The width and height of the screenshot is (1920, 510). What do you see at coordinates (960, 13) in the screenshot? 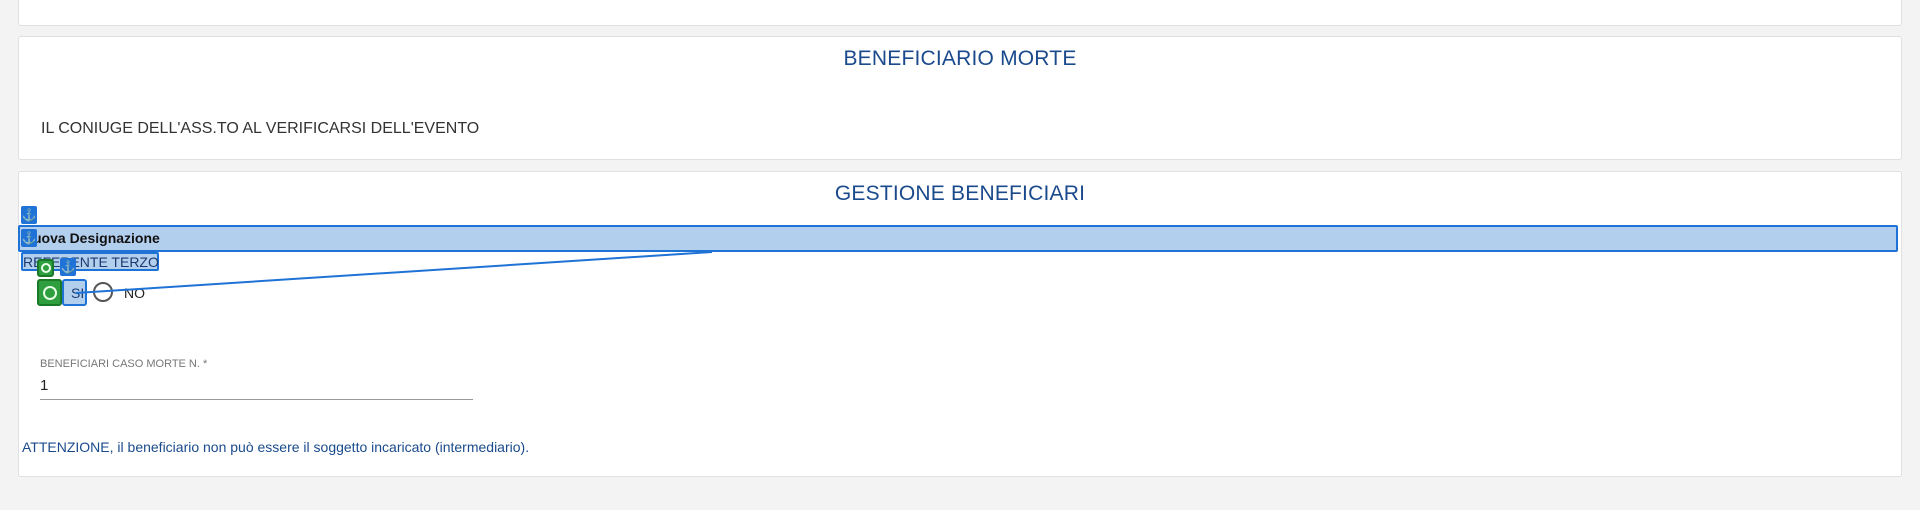
I see `top-card` at bounding box center [960, 13].